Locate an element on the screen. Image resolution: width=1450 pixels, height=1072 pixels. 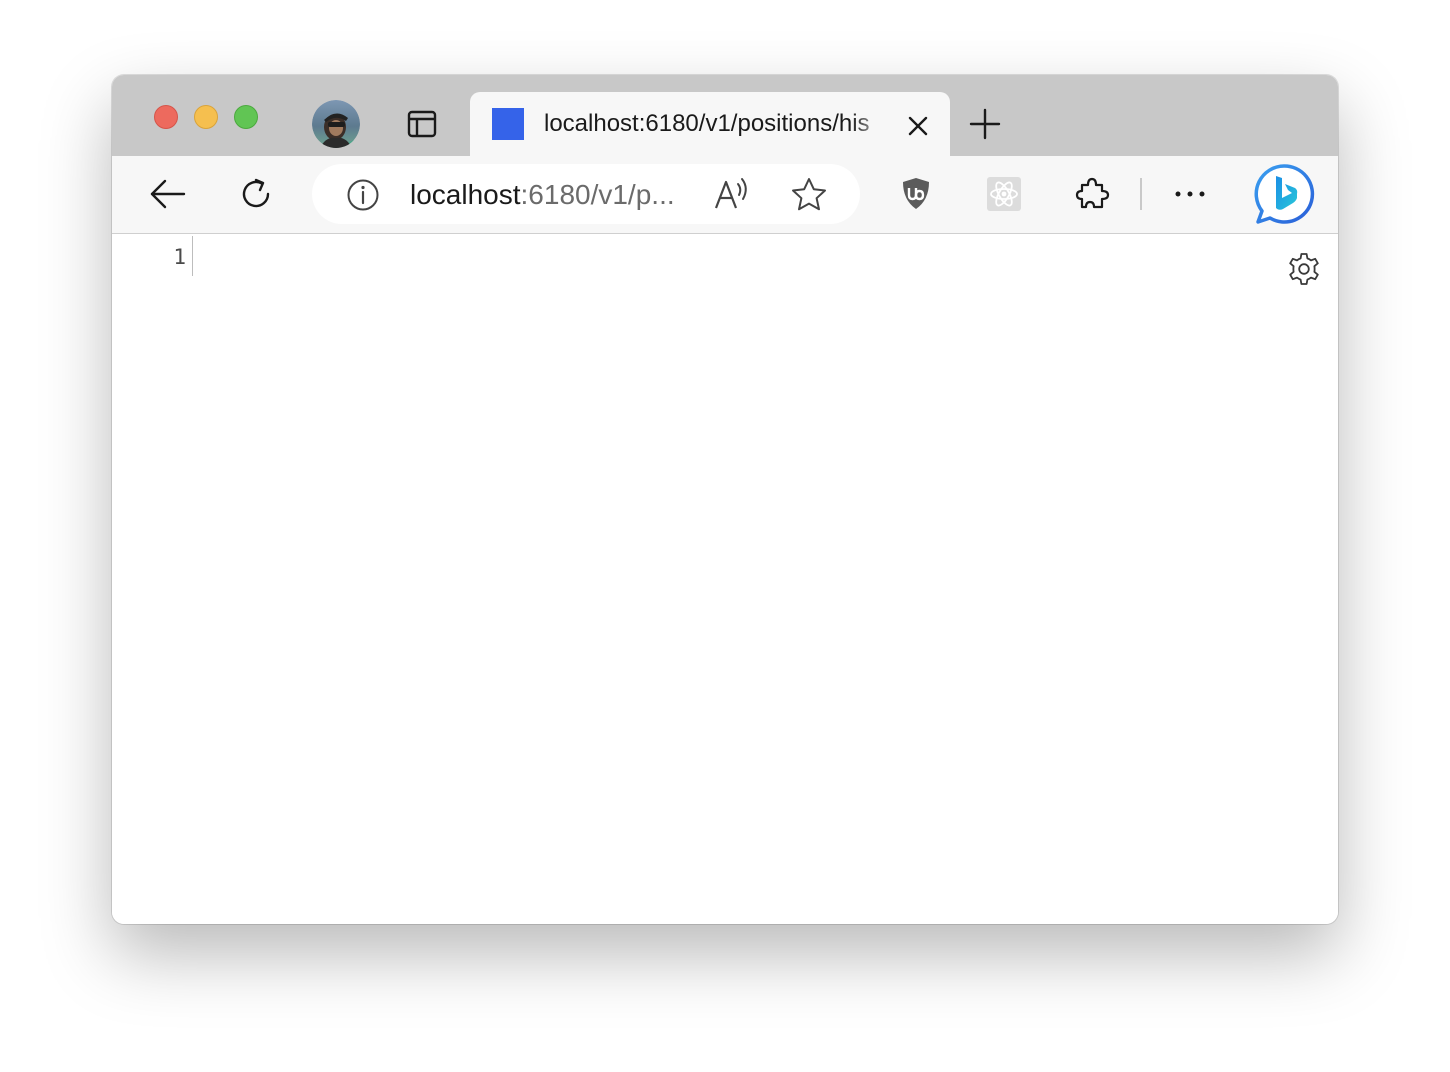
back-arrow-icon is located at coordinates (168, 194).